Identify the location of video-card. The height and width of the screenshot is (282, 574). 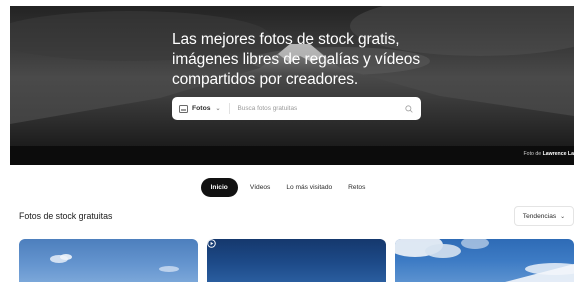
(296, 260).